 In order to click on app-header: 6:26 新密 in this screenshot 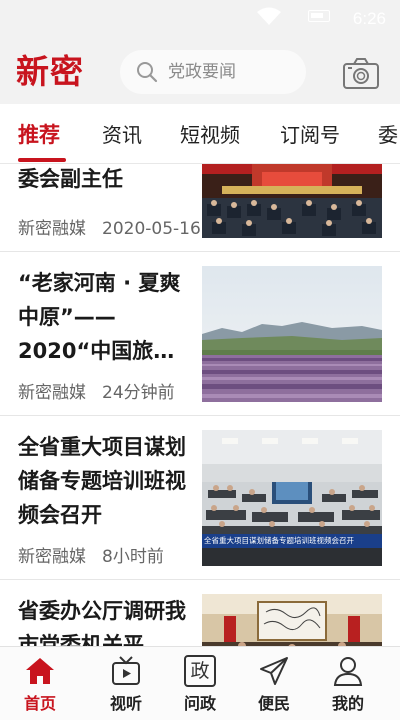, I will do `click(200, 52)`.